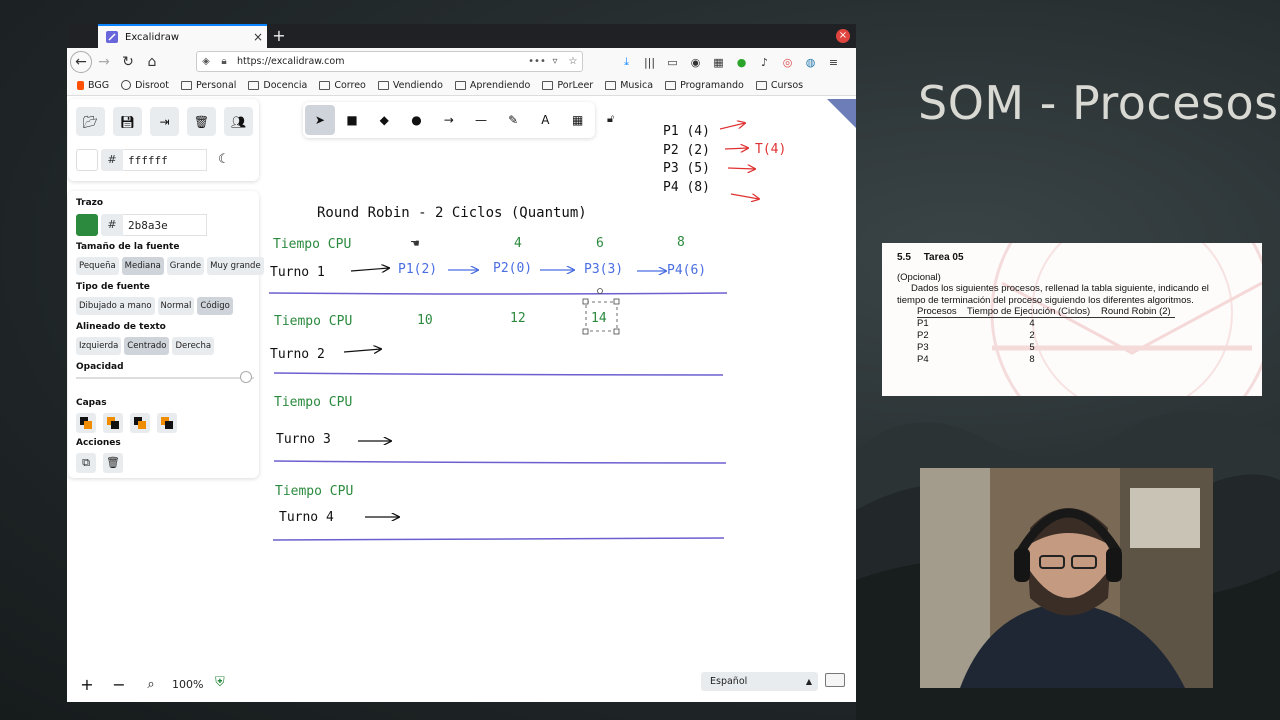  I want to click on lock-icon: 🔒︎, so click(224, 61).